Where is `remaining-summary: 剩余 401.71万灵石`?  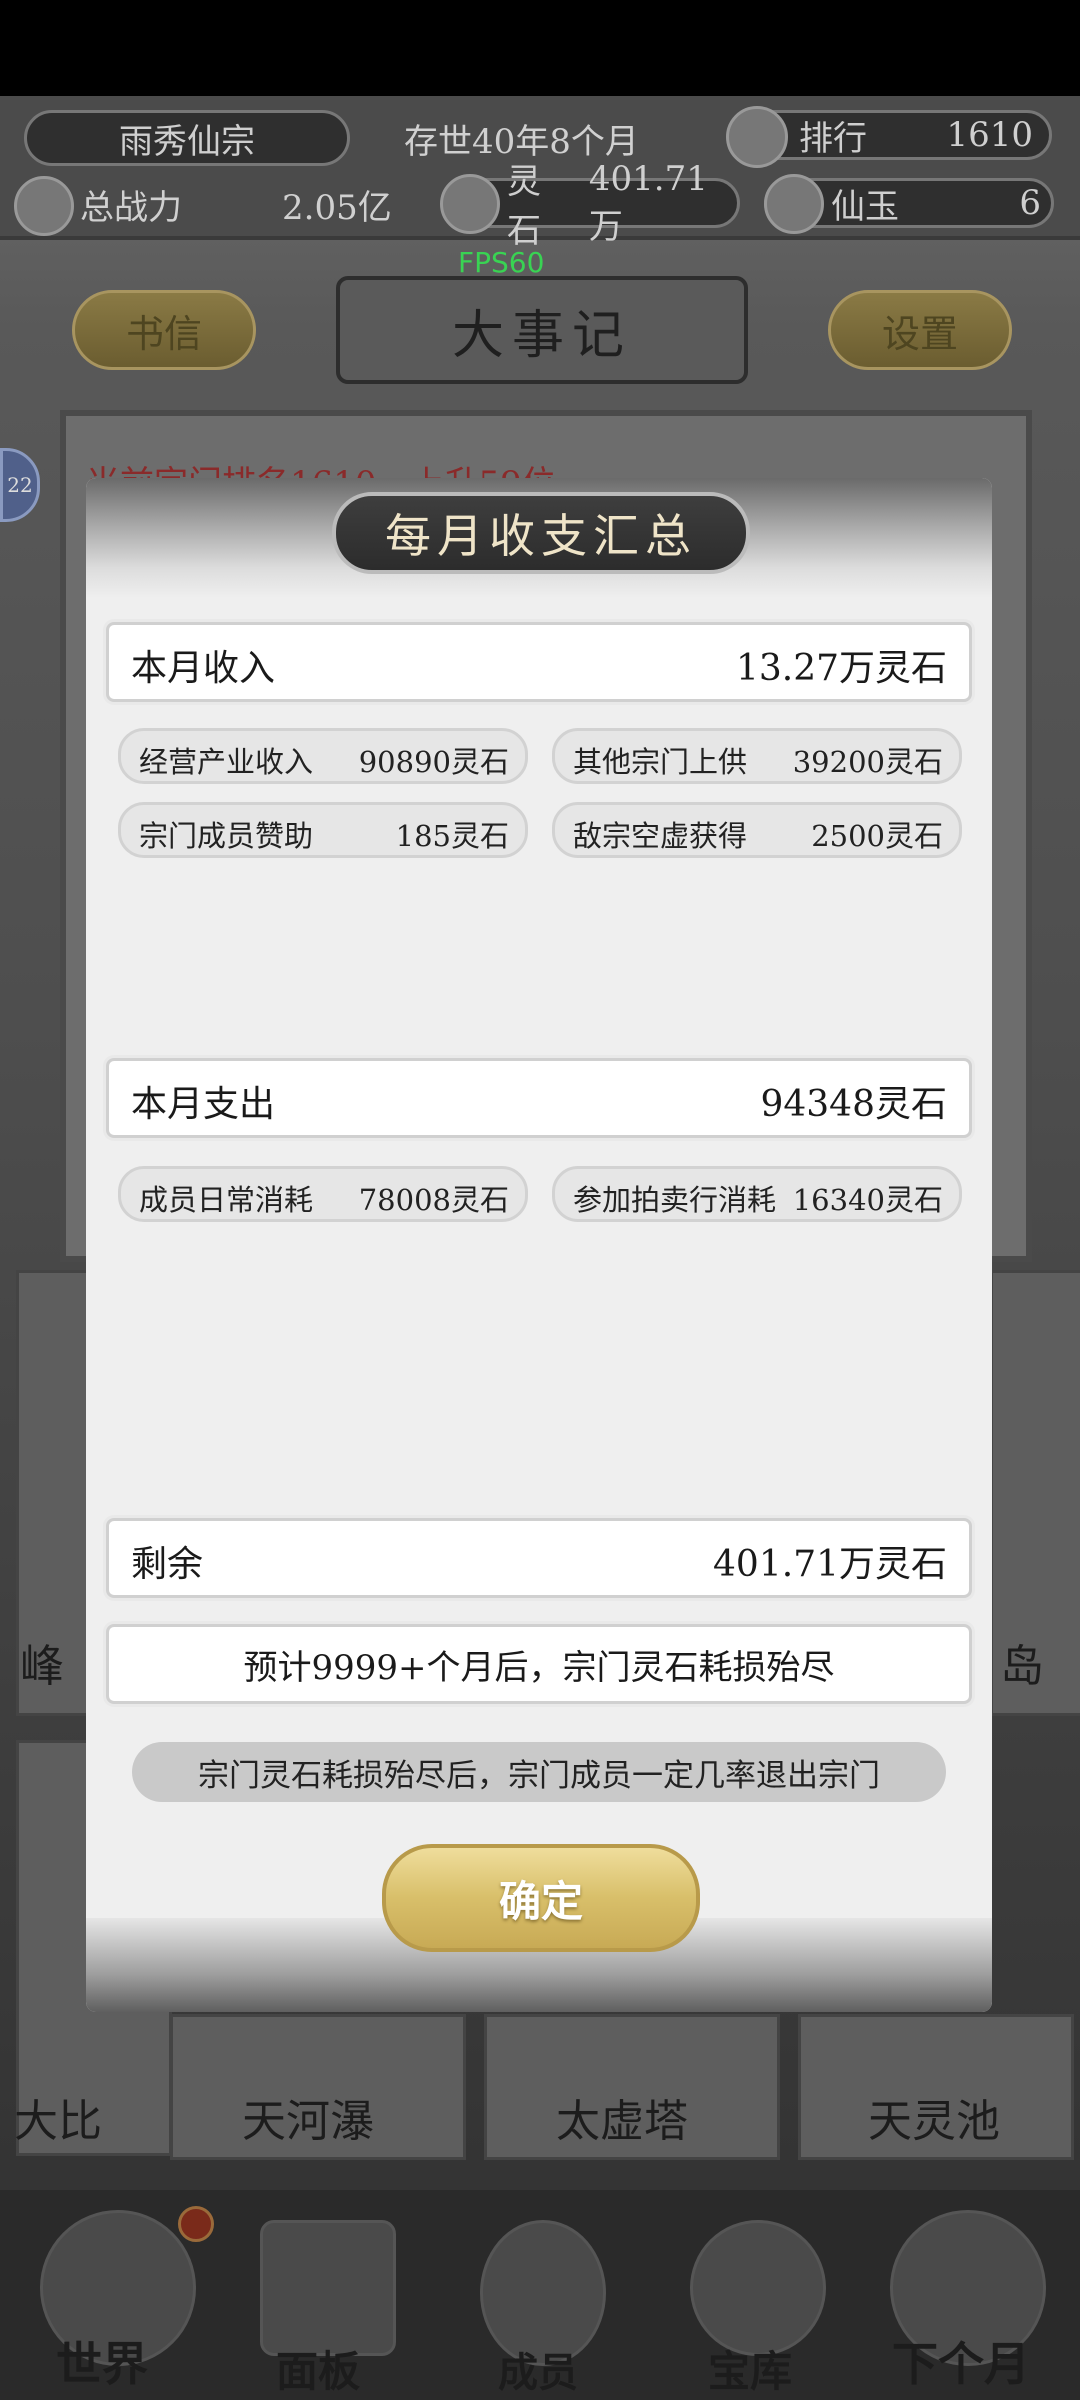
remaining-summary: 剩余 401.71万灵石 is located at coordinates (539, 1558).